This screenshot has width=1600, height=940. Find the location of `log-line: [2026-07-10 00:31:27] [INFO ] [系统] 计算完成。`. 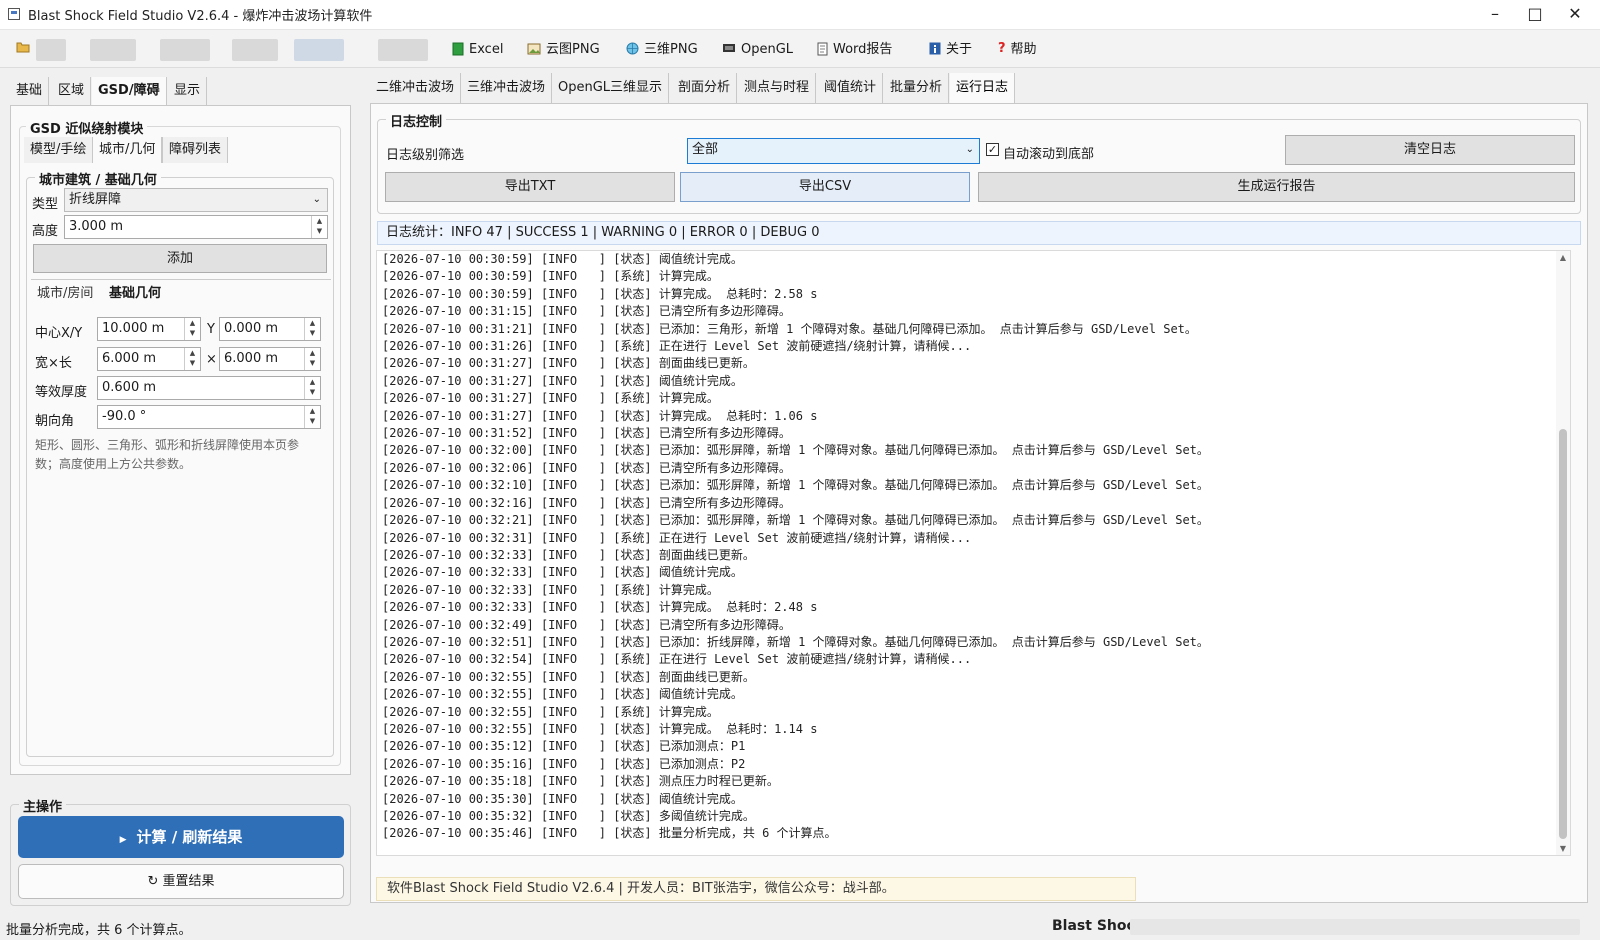

log-line: [2026-07-10 00:31:27] [INFO ] [系统] 计算完成。 is located at coordinates (550, 398).